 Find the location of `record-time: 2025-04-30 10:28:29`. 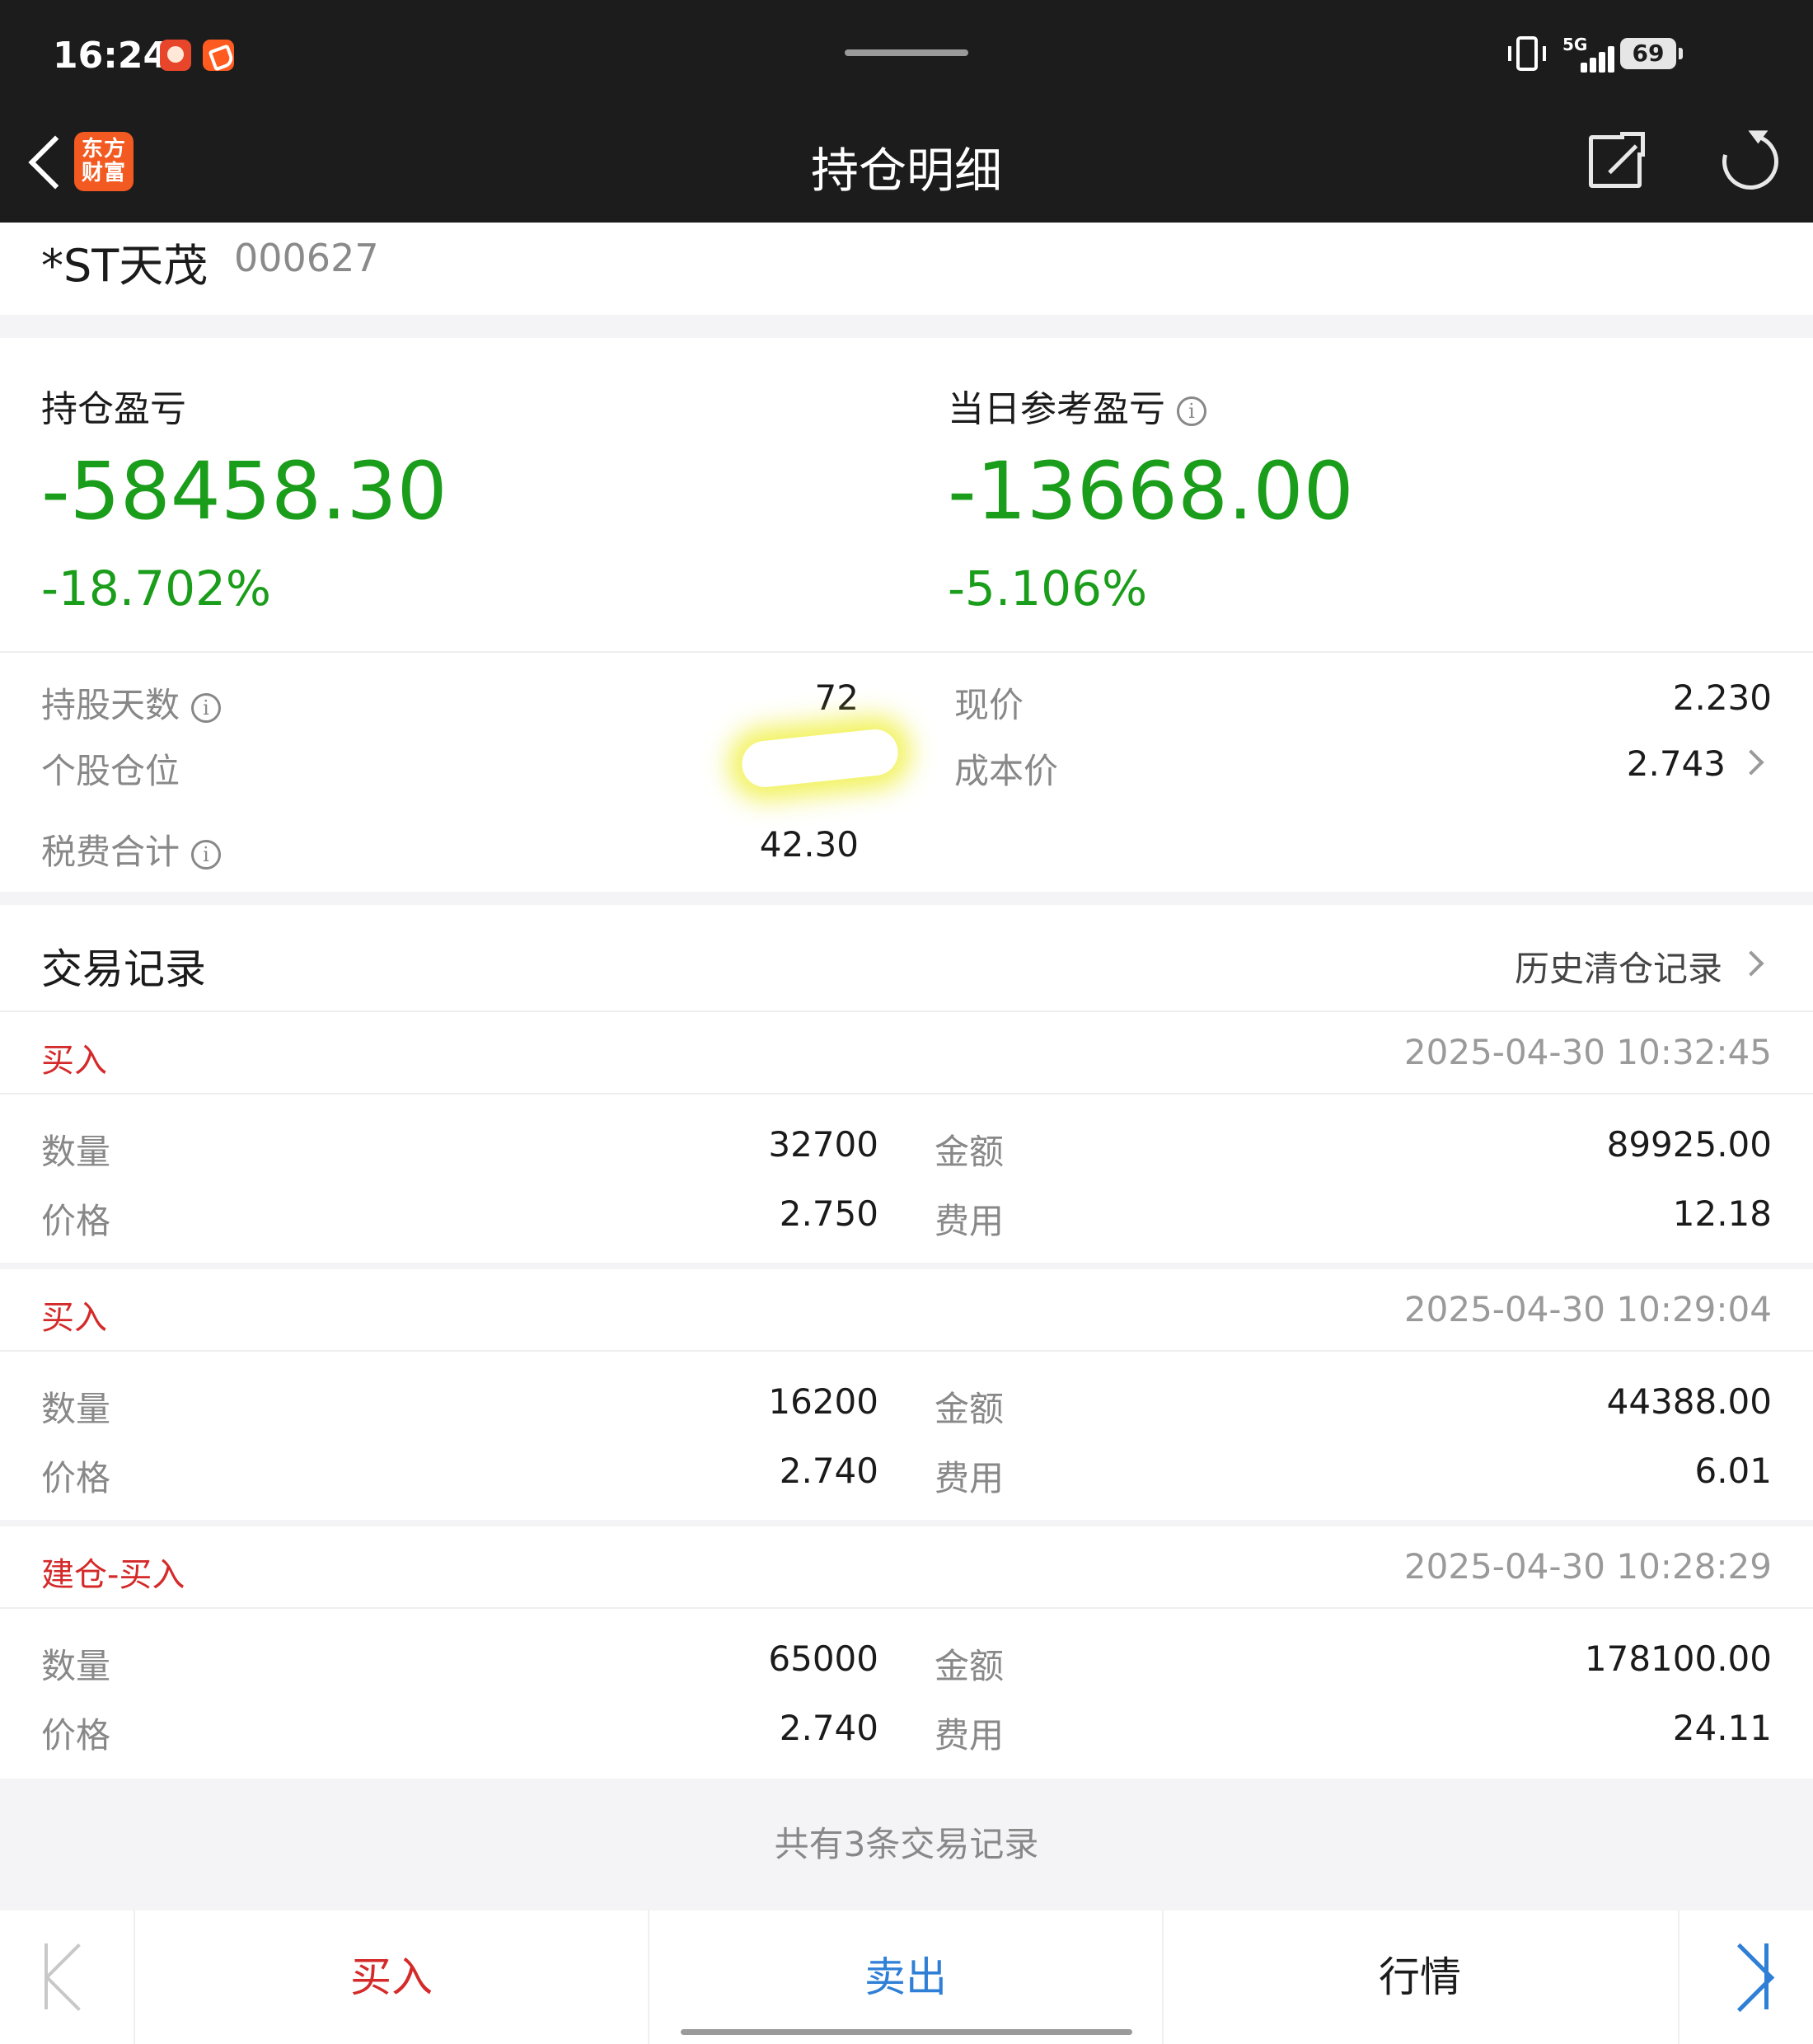

record-time: 2025-04-30 10:28:29 is located at coordinates (1587, 1566).